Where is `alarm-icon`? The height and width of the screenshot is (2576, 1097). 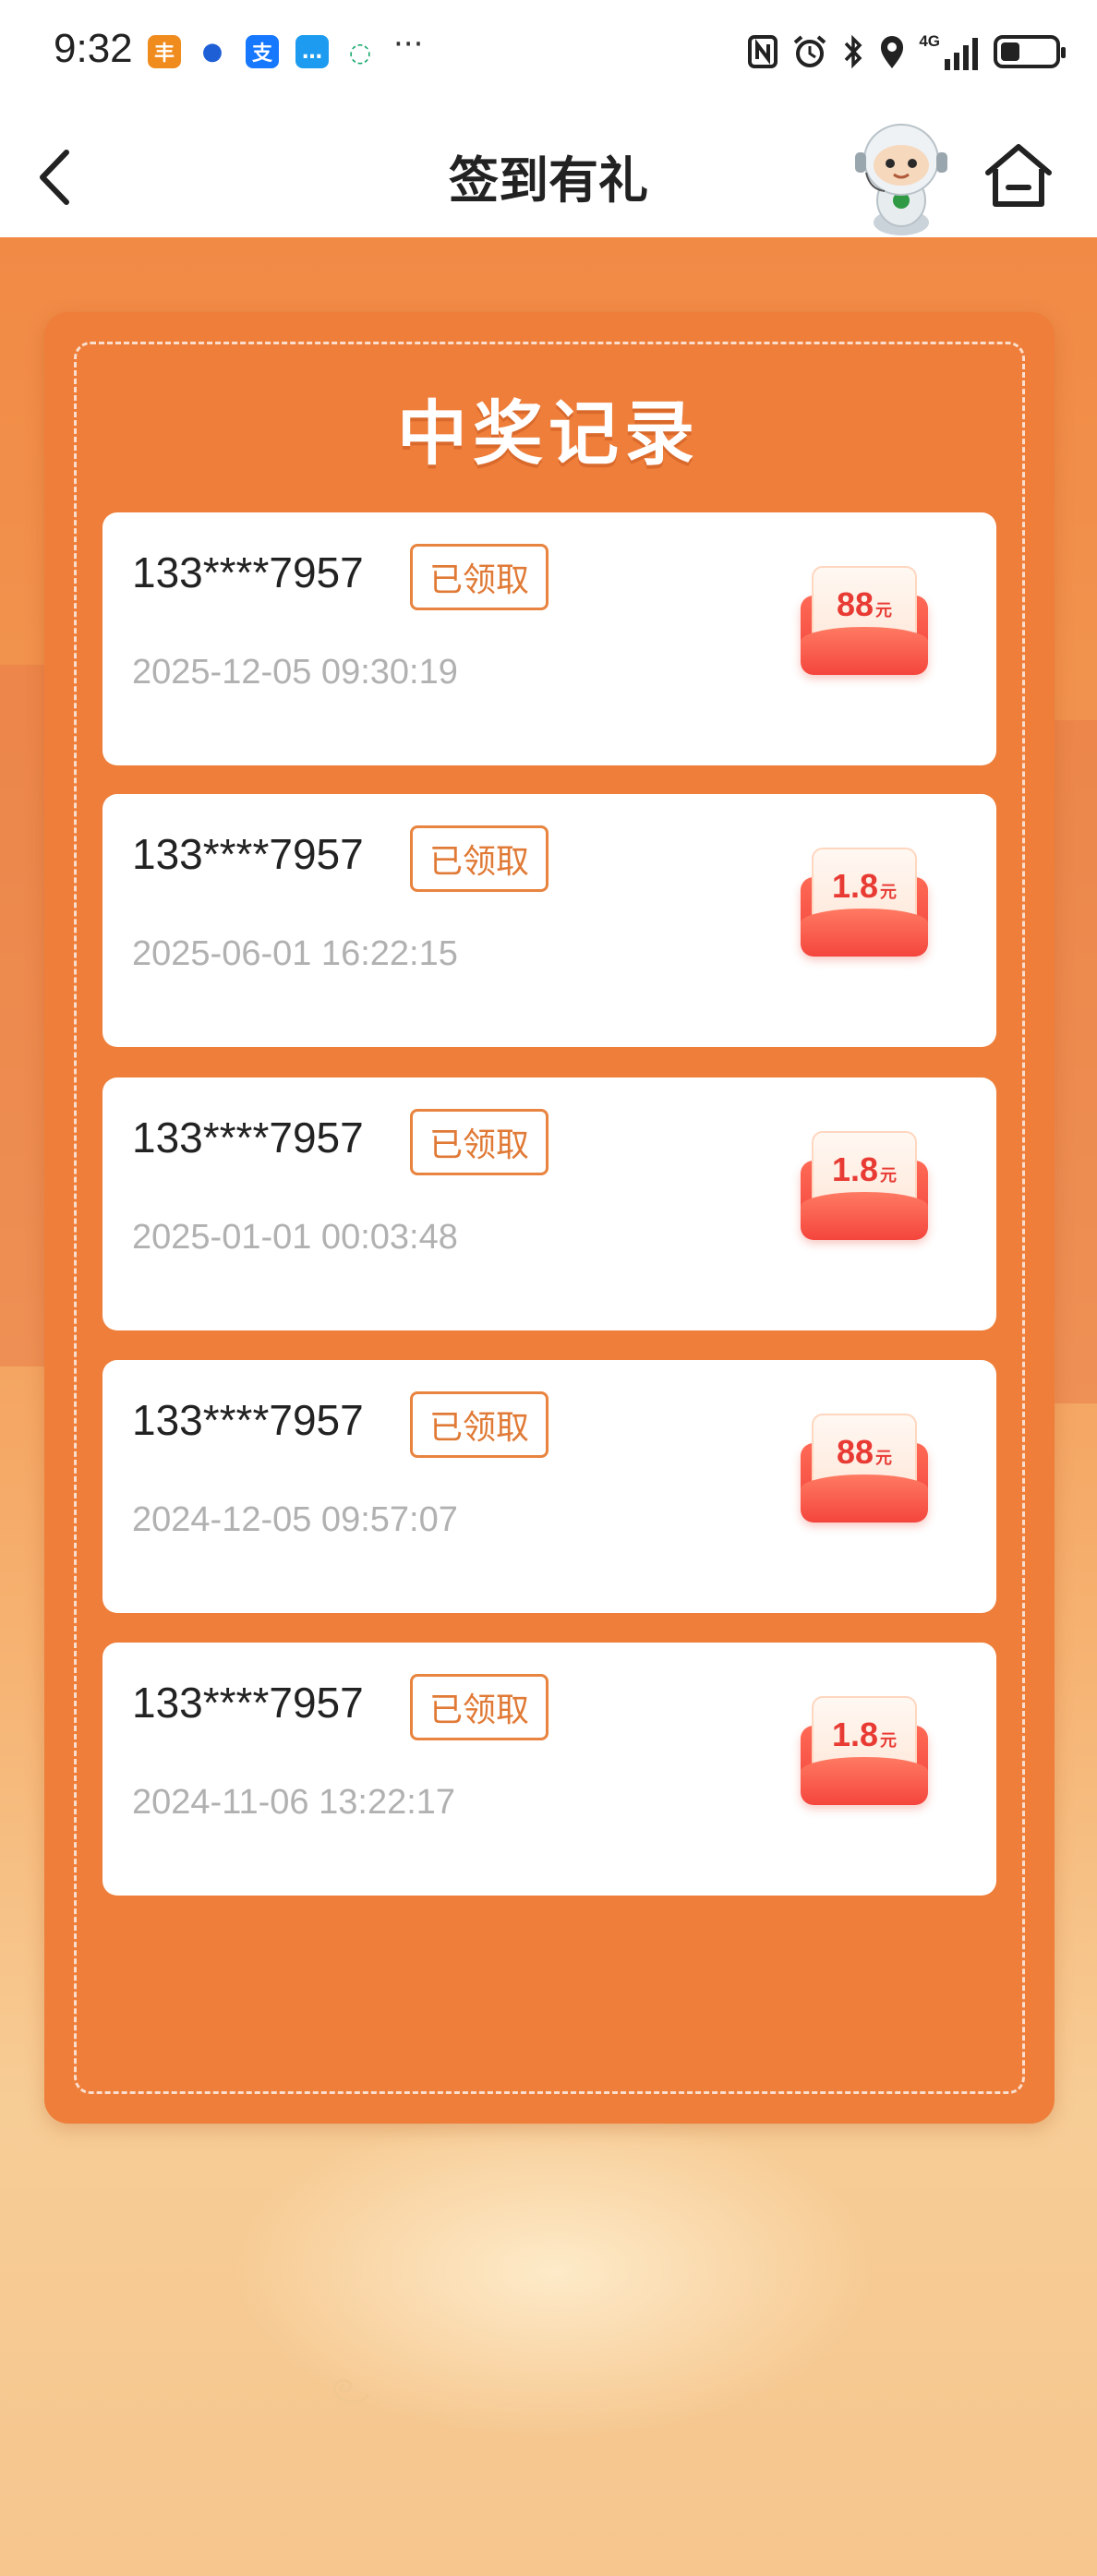 alarm-icon is located at coordinates (810, 51).